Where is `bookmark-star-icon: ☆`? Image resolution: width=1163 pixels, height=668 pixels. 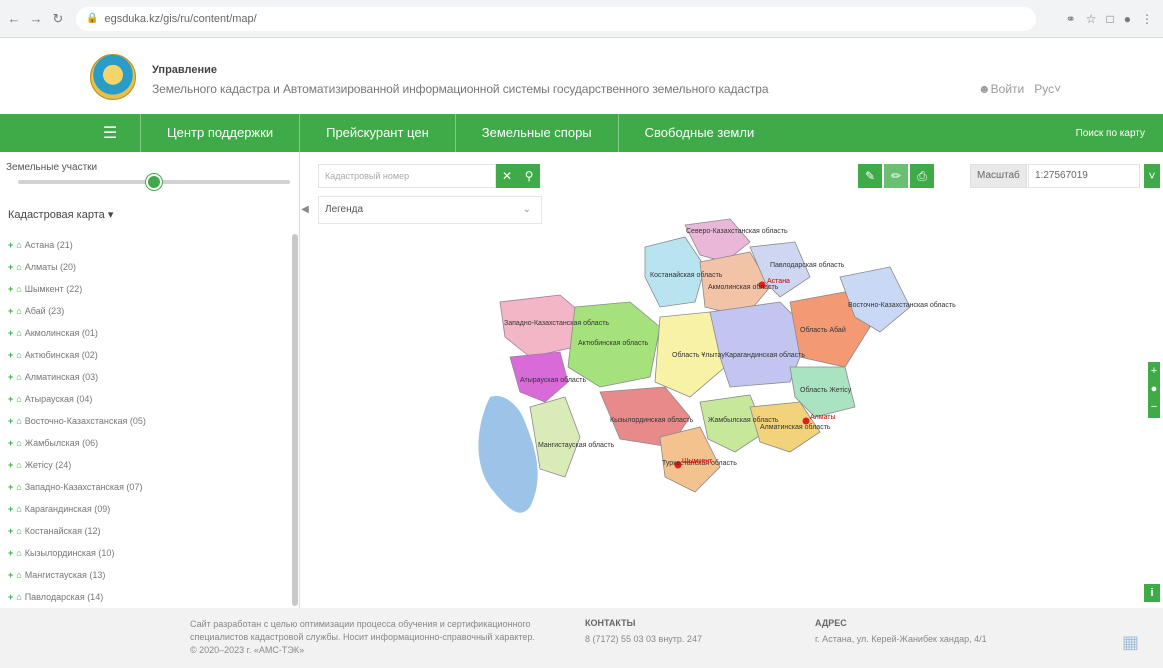
bookmark-star-icon: ☆ is located at coordinates (1091, 19).